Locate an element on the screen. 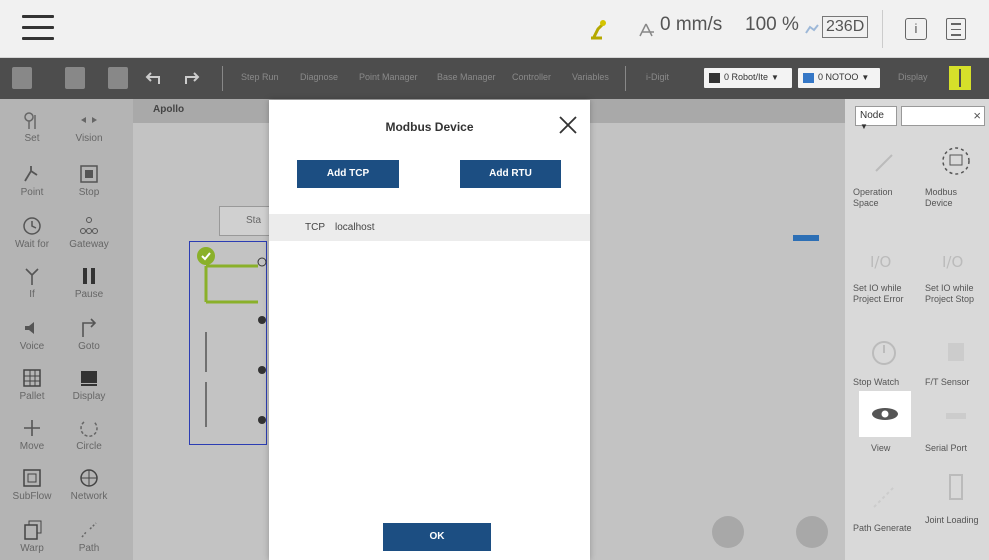 The image size is (989, 560). palette-label: If is located at coordinates (32, 294).